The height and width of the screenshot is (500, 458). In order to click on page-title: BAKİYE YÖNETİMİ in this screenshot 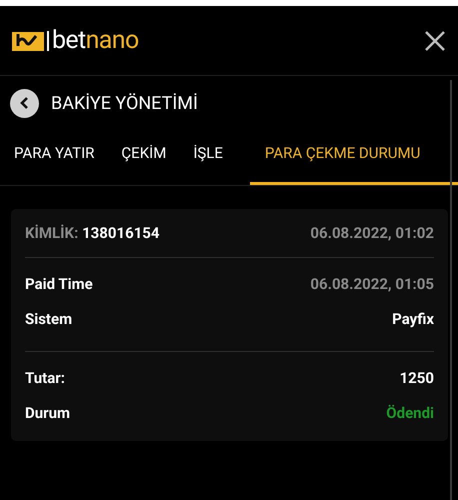, I will do `click(124, 104)`.